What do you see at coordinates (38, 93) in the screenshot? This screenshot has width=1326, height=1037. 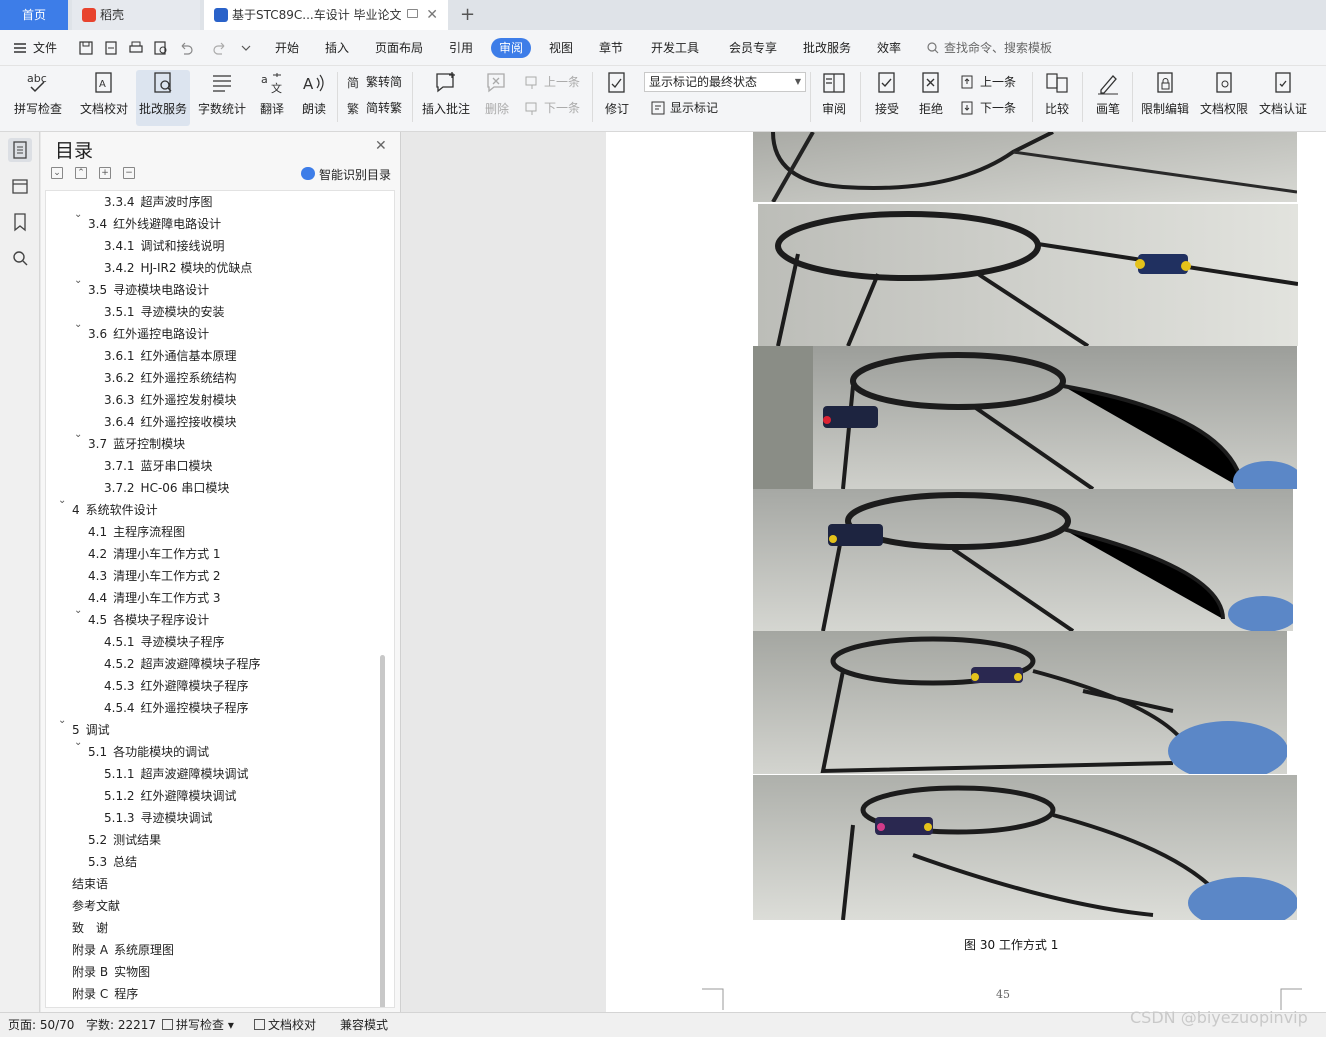 I see `spell-check-button: abc 拼写检查` at bounding box center [38, 93].